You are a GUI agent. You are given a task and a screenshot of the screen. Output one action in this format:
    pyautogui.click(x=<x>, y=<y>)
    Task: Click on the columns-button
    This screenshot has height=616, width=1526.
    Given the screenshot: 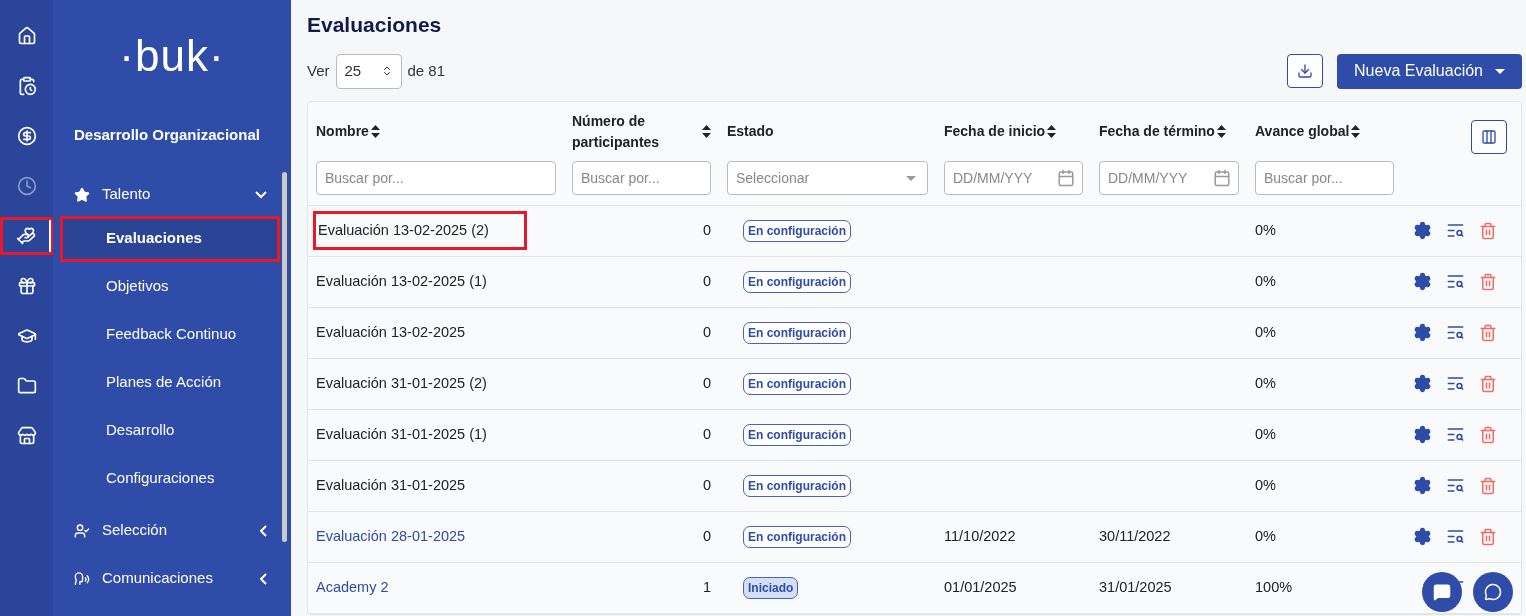 What is the action you would take?
    pyautogui.click(x=1489, y=136)
    